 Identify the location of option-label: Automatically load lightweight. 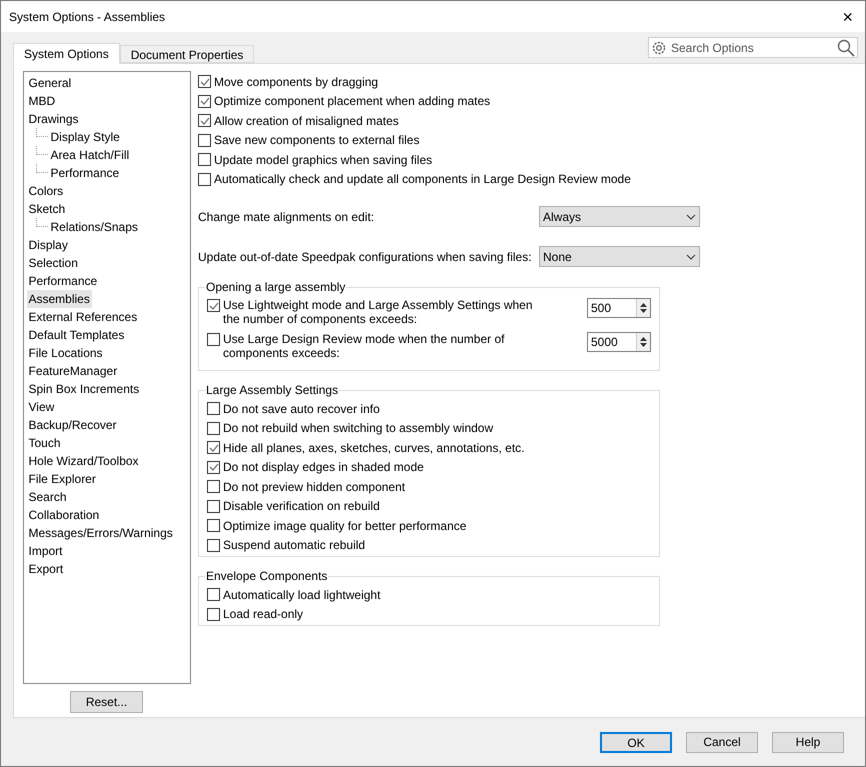
(301, 595).